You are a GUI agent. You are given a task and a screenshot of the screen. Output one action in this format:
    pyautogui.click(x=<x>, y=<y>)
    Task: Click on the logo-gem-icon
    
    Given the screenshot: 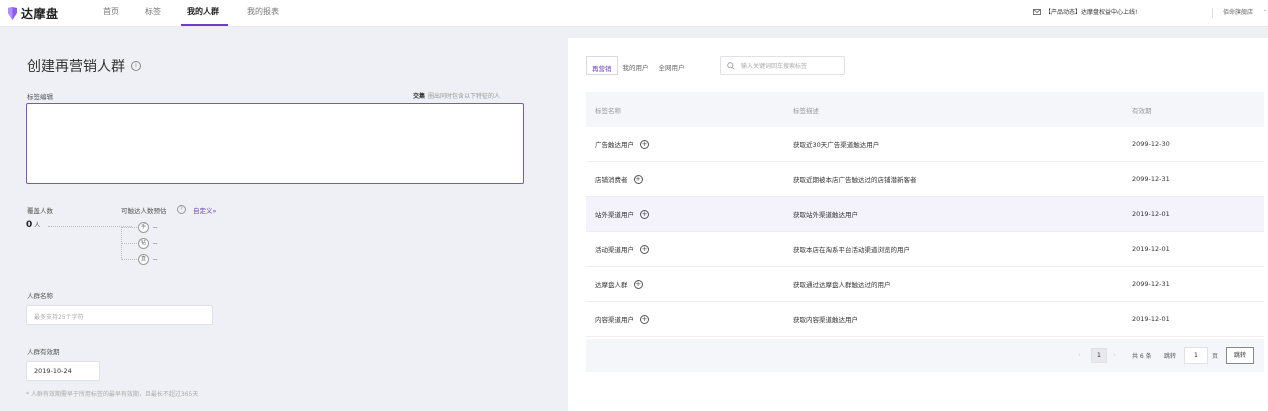 What is the action you would take?
    pyautogui.click(x=12, y=13)
    